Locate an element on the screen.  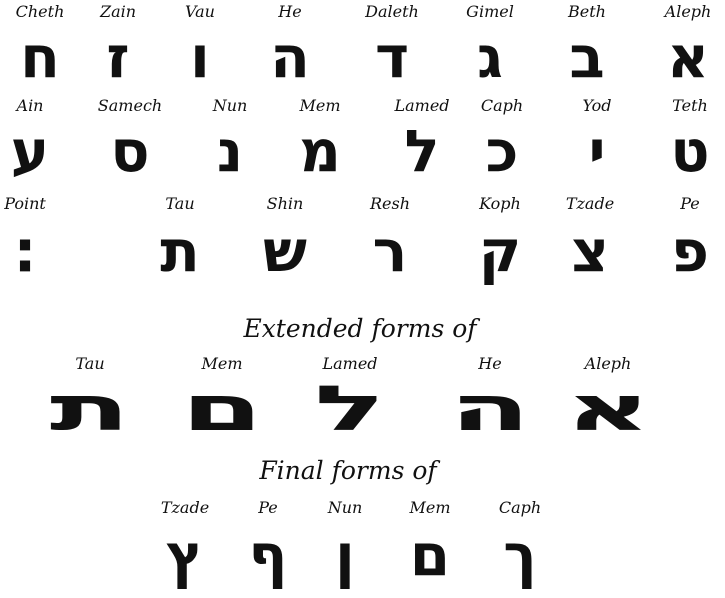
hebrew-letter: ז is located at coordinates (118, 57).